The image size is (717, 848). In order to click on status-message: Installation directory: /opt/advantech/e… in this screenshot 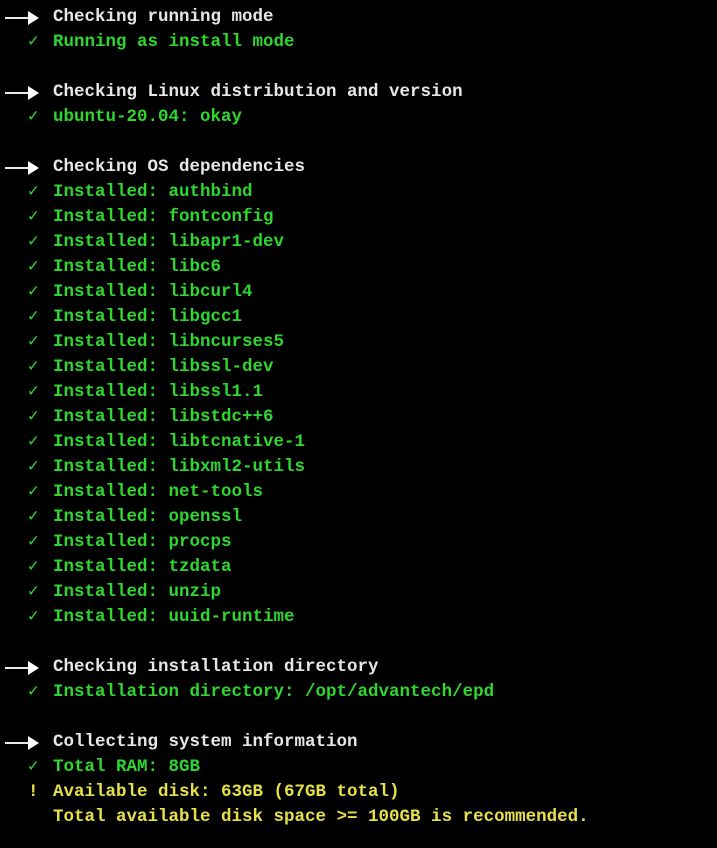, I will do `click(274, 692)`.